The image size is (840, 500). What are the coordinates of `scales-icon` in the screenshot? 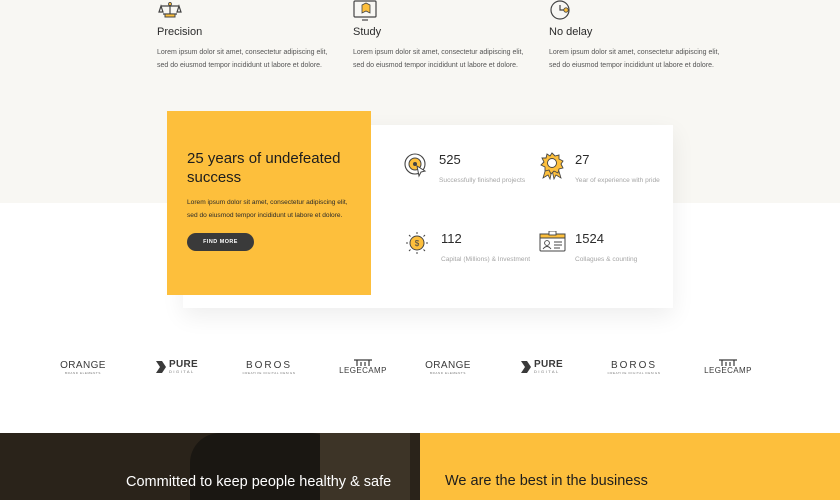 It's located at (247, 11).